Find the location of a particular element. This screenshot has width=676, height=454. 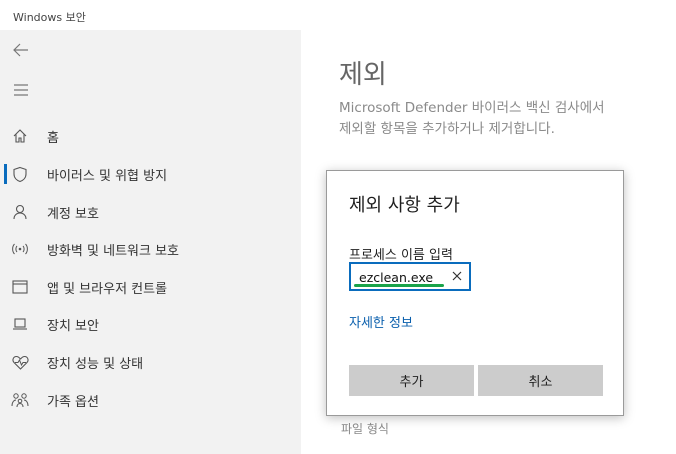

shield-icon is located at coordinates (20, 174).